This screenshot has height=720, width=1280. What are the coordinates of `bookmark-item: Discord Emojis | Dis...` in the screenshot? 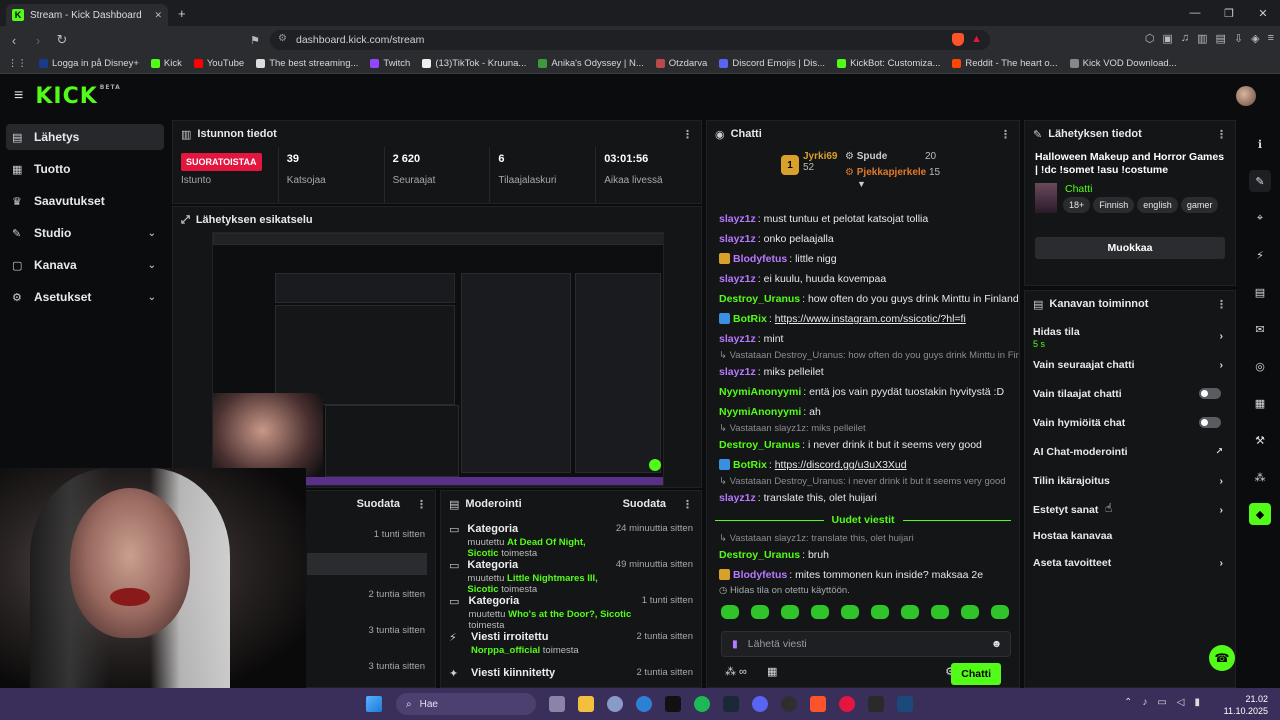 It's located at (772, 63).